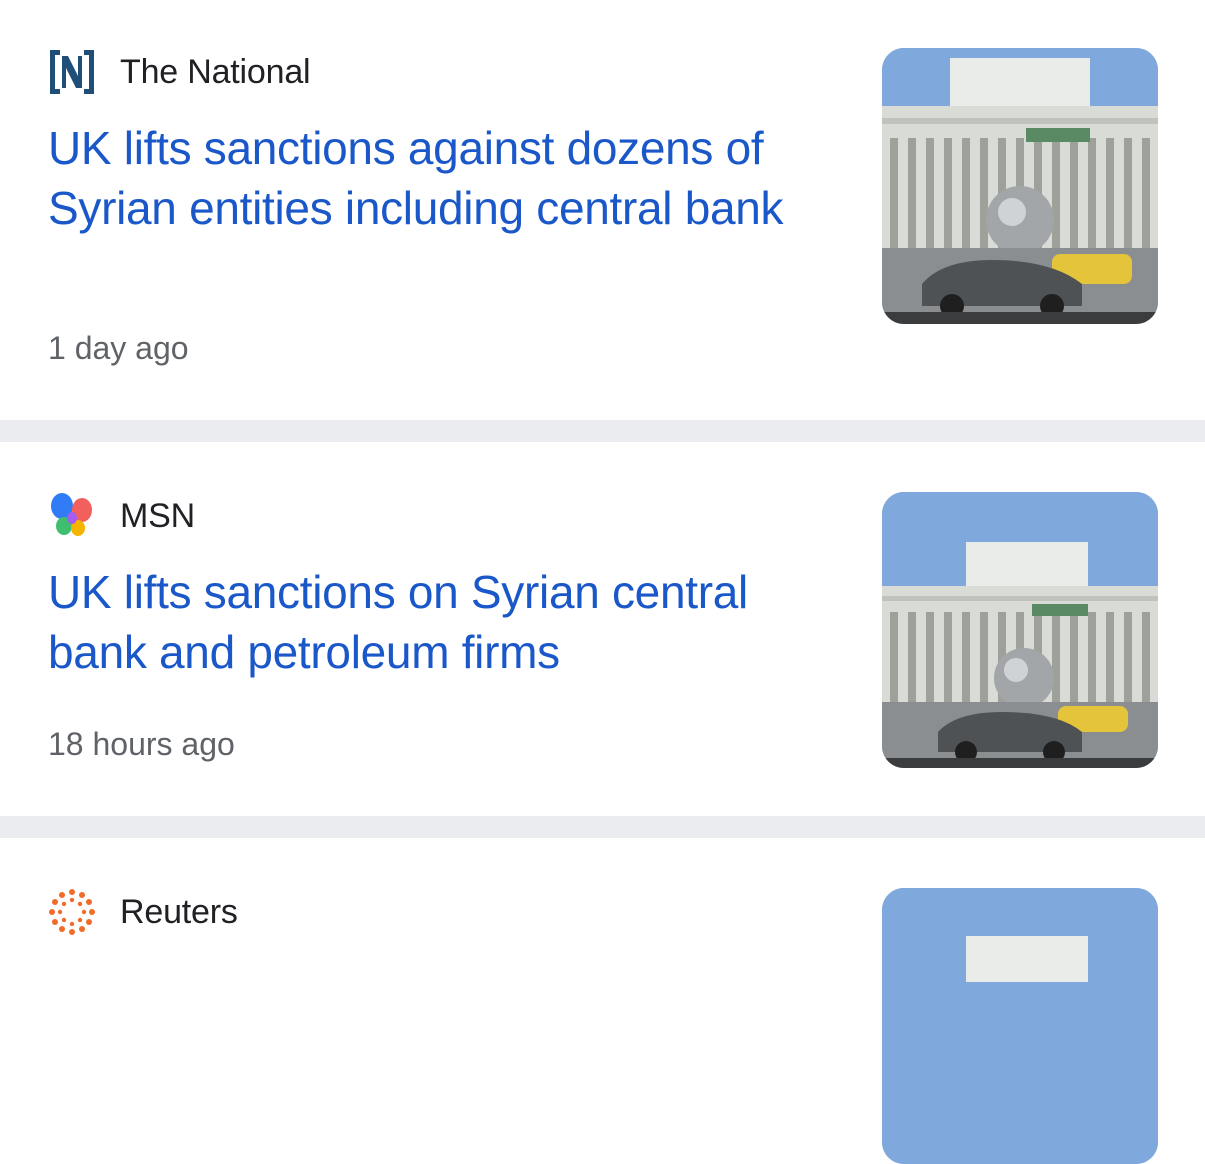 This screenshot has height=1164, width=1205. I want to click on source-row: MSN, so click(121, 516).